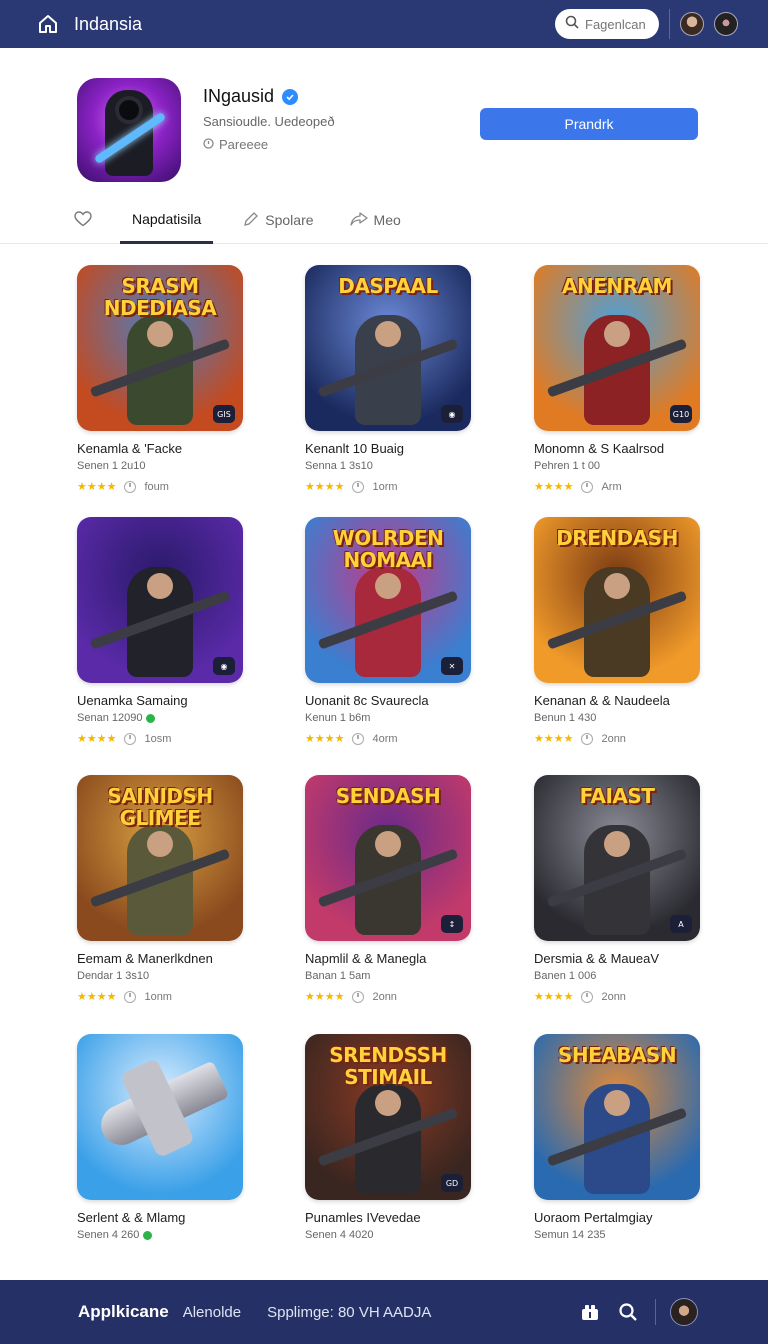 This screenshot has height=1344, width=768. Describe the element at coordinates (387, 220) in the screenshot. I see `tab-share-label: Meo` at that location.